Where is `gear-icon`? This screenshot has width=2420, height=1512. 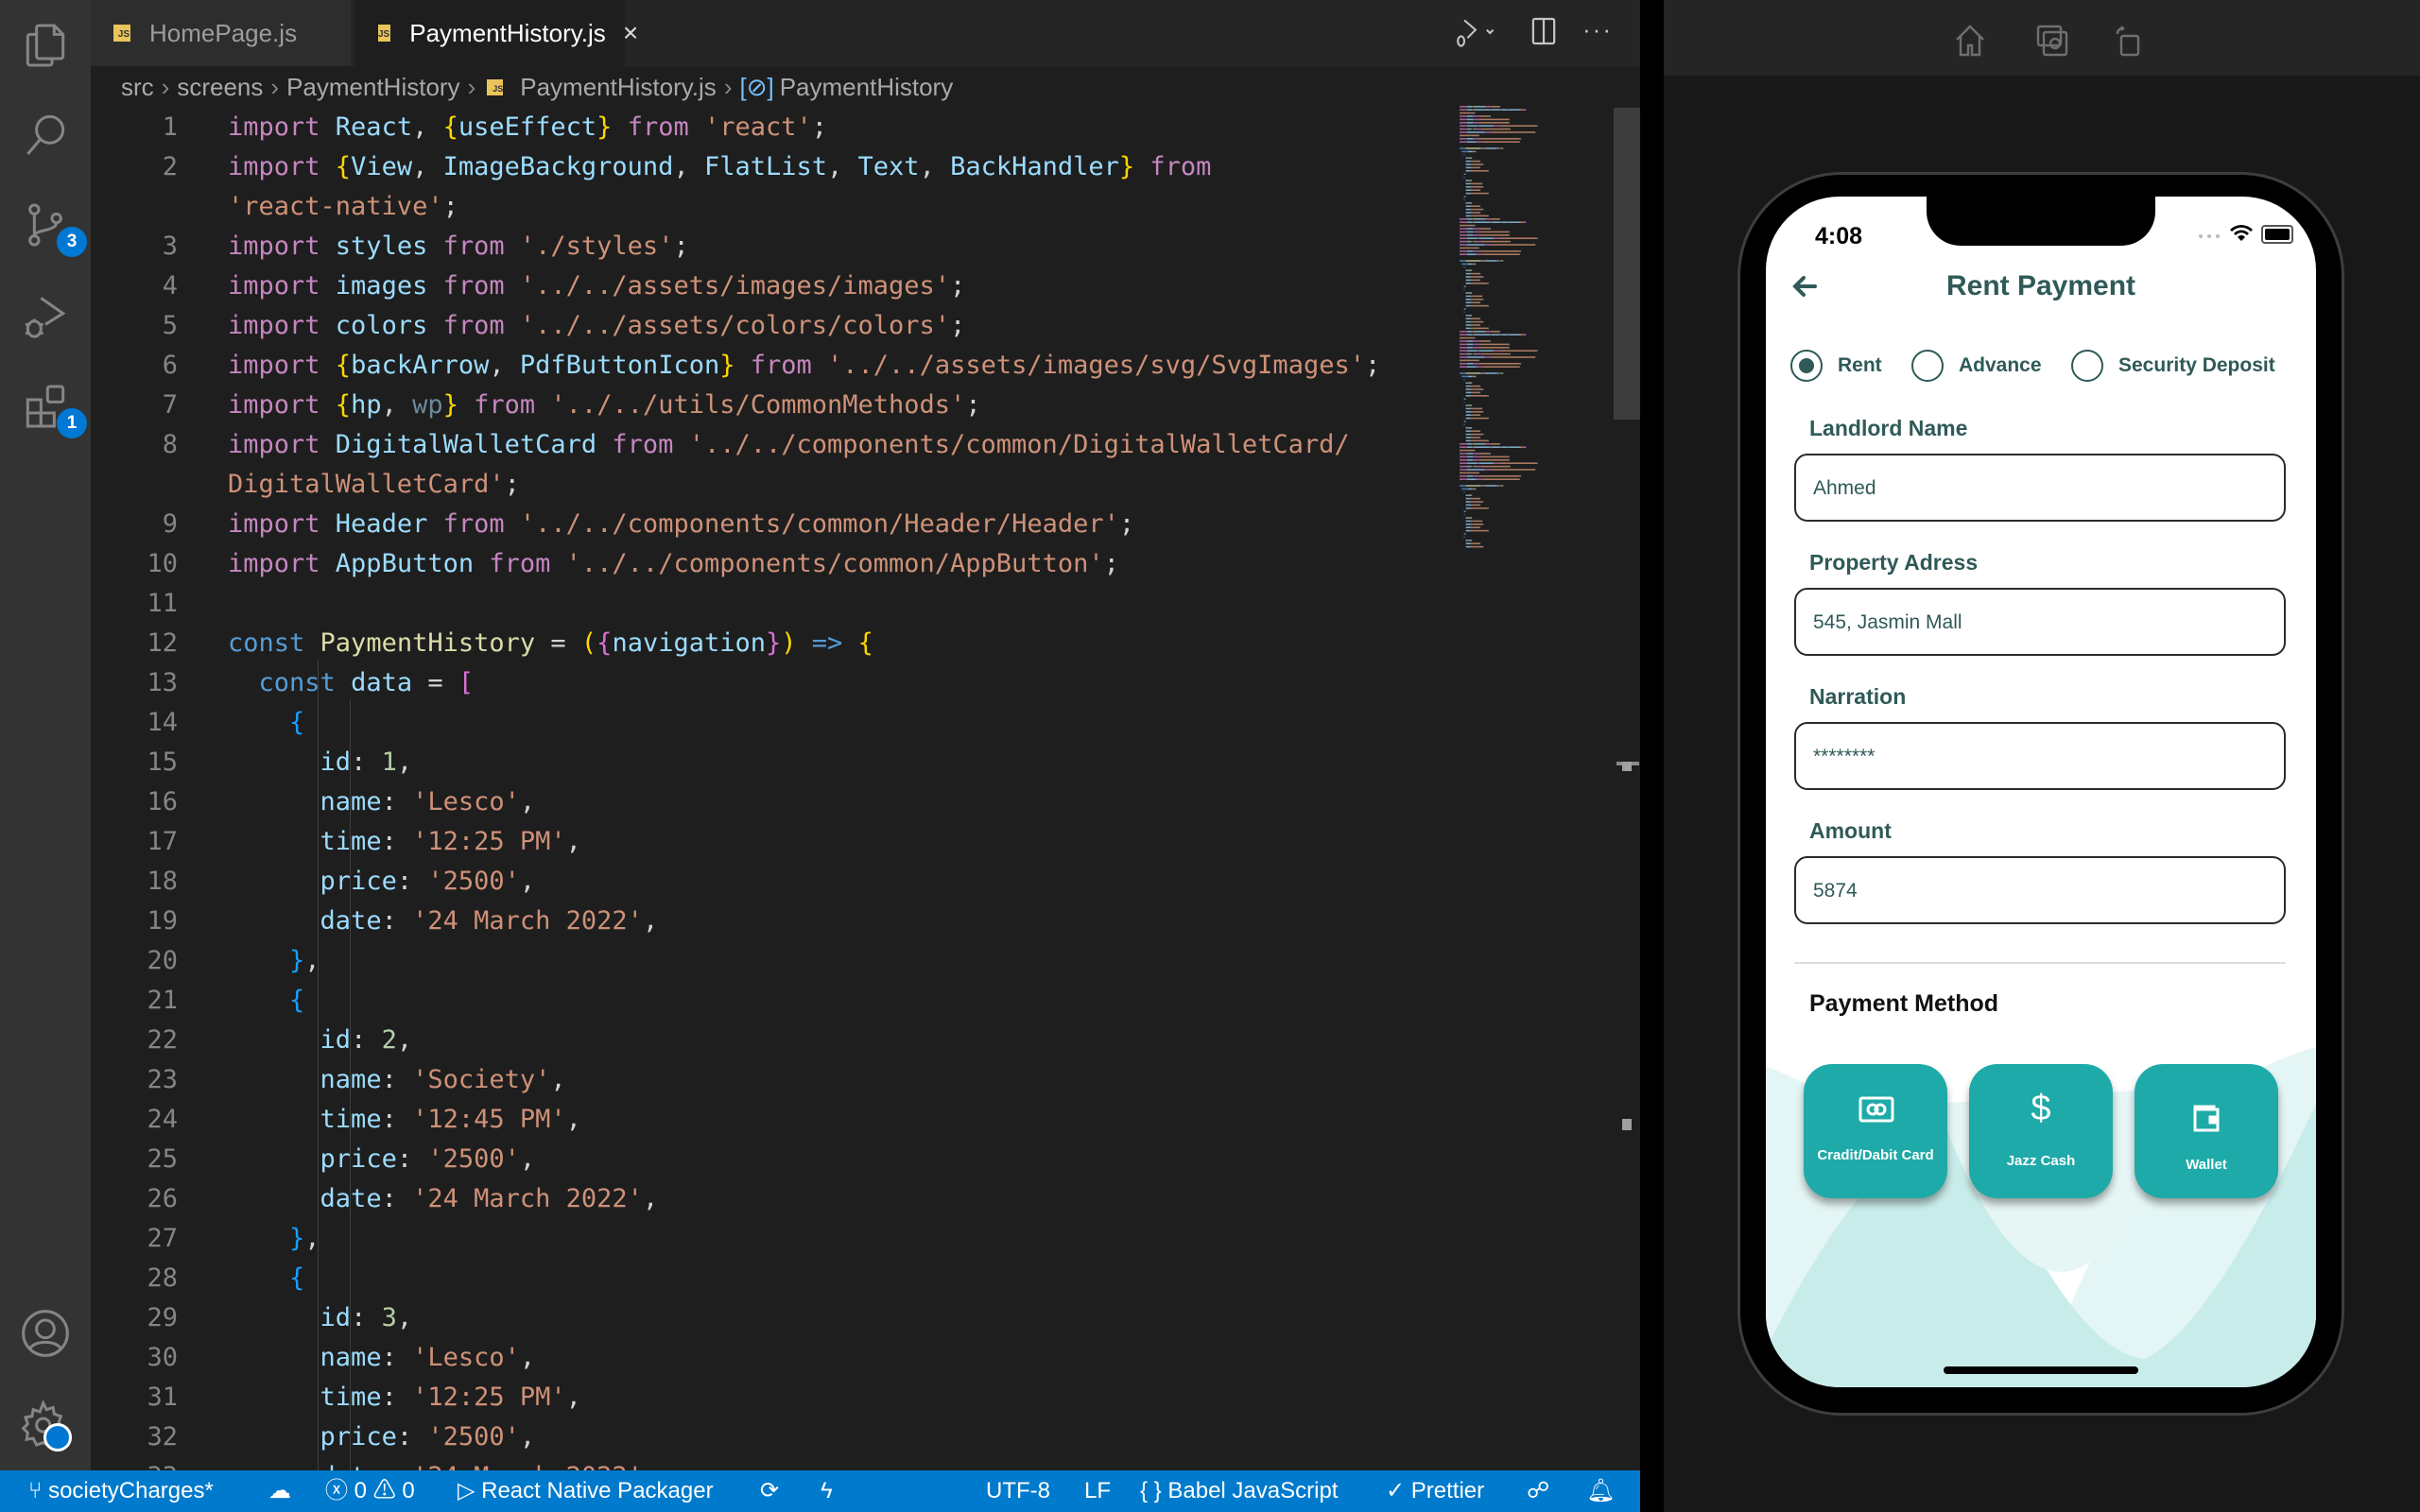
gear-icon is located at coordinates (45, 1425).